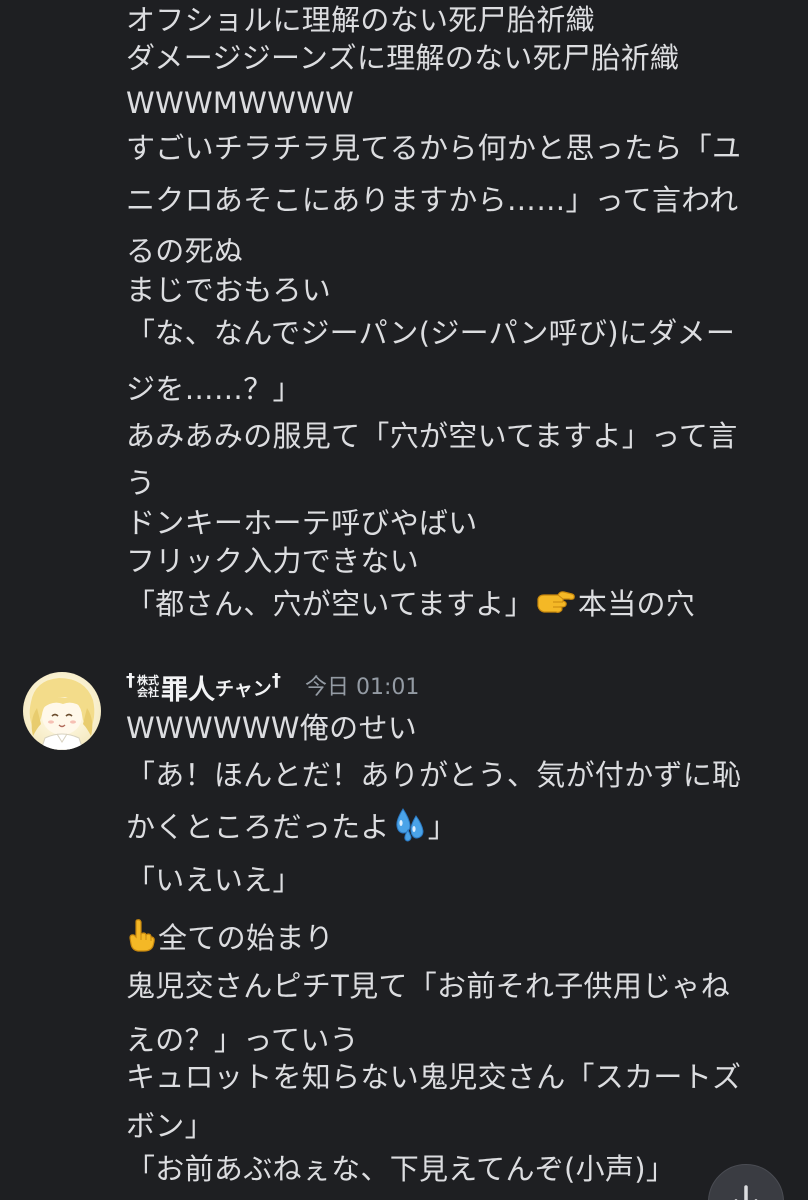  I want to click on message-line: かくところだったよ 」, so click(291, 826).